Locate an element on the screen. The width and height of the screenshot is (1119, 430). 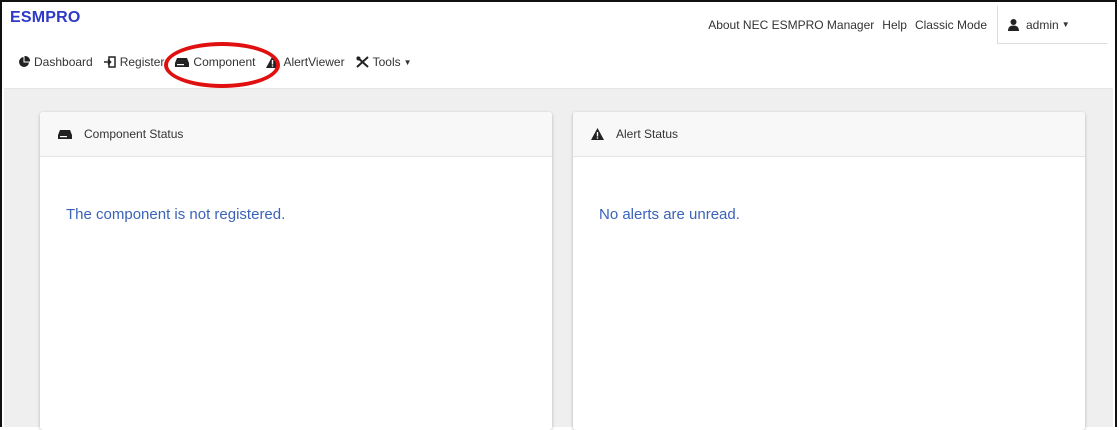
nav-item-dashboard: Dashboard is located at coordinates (55, 62).